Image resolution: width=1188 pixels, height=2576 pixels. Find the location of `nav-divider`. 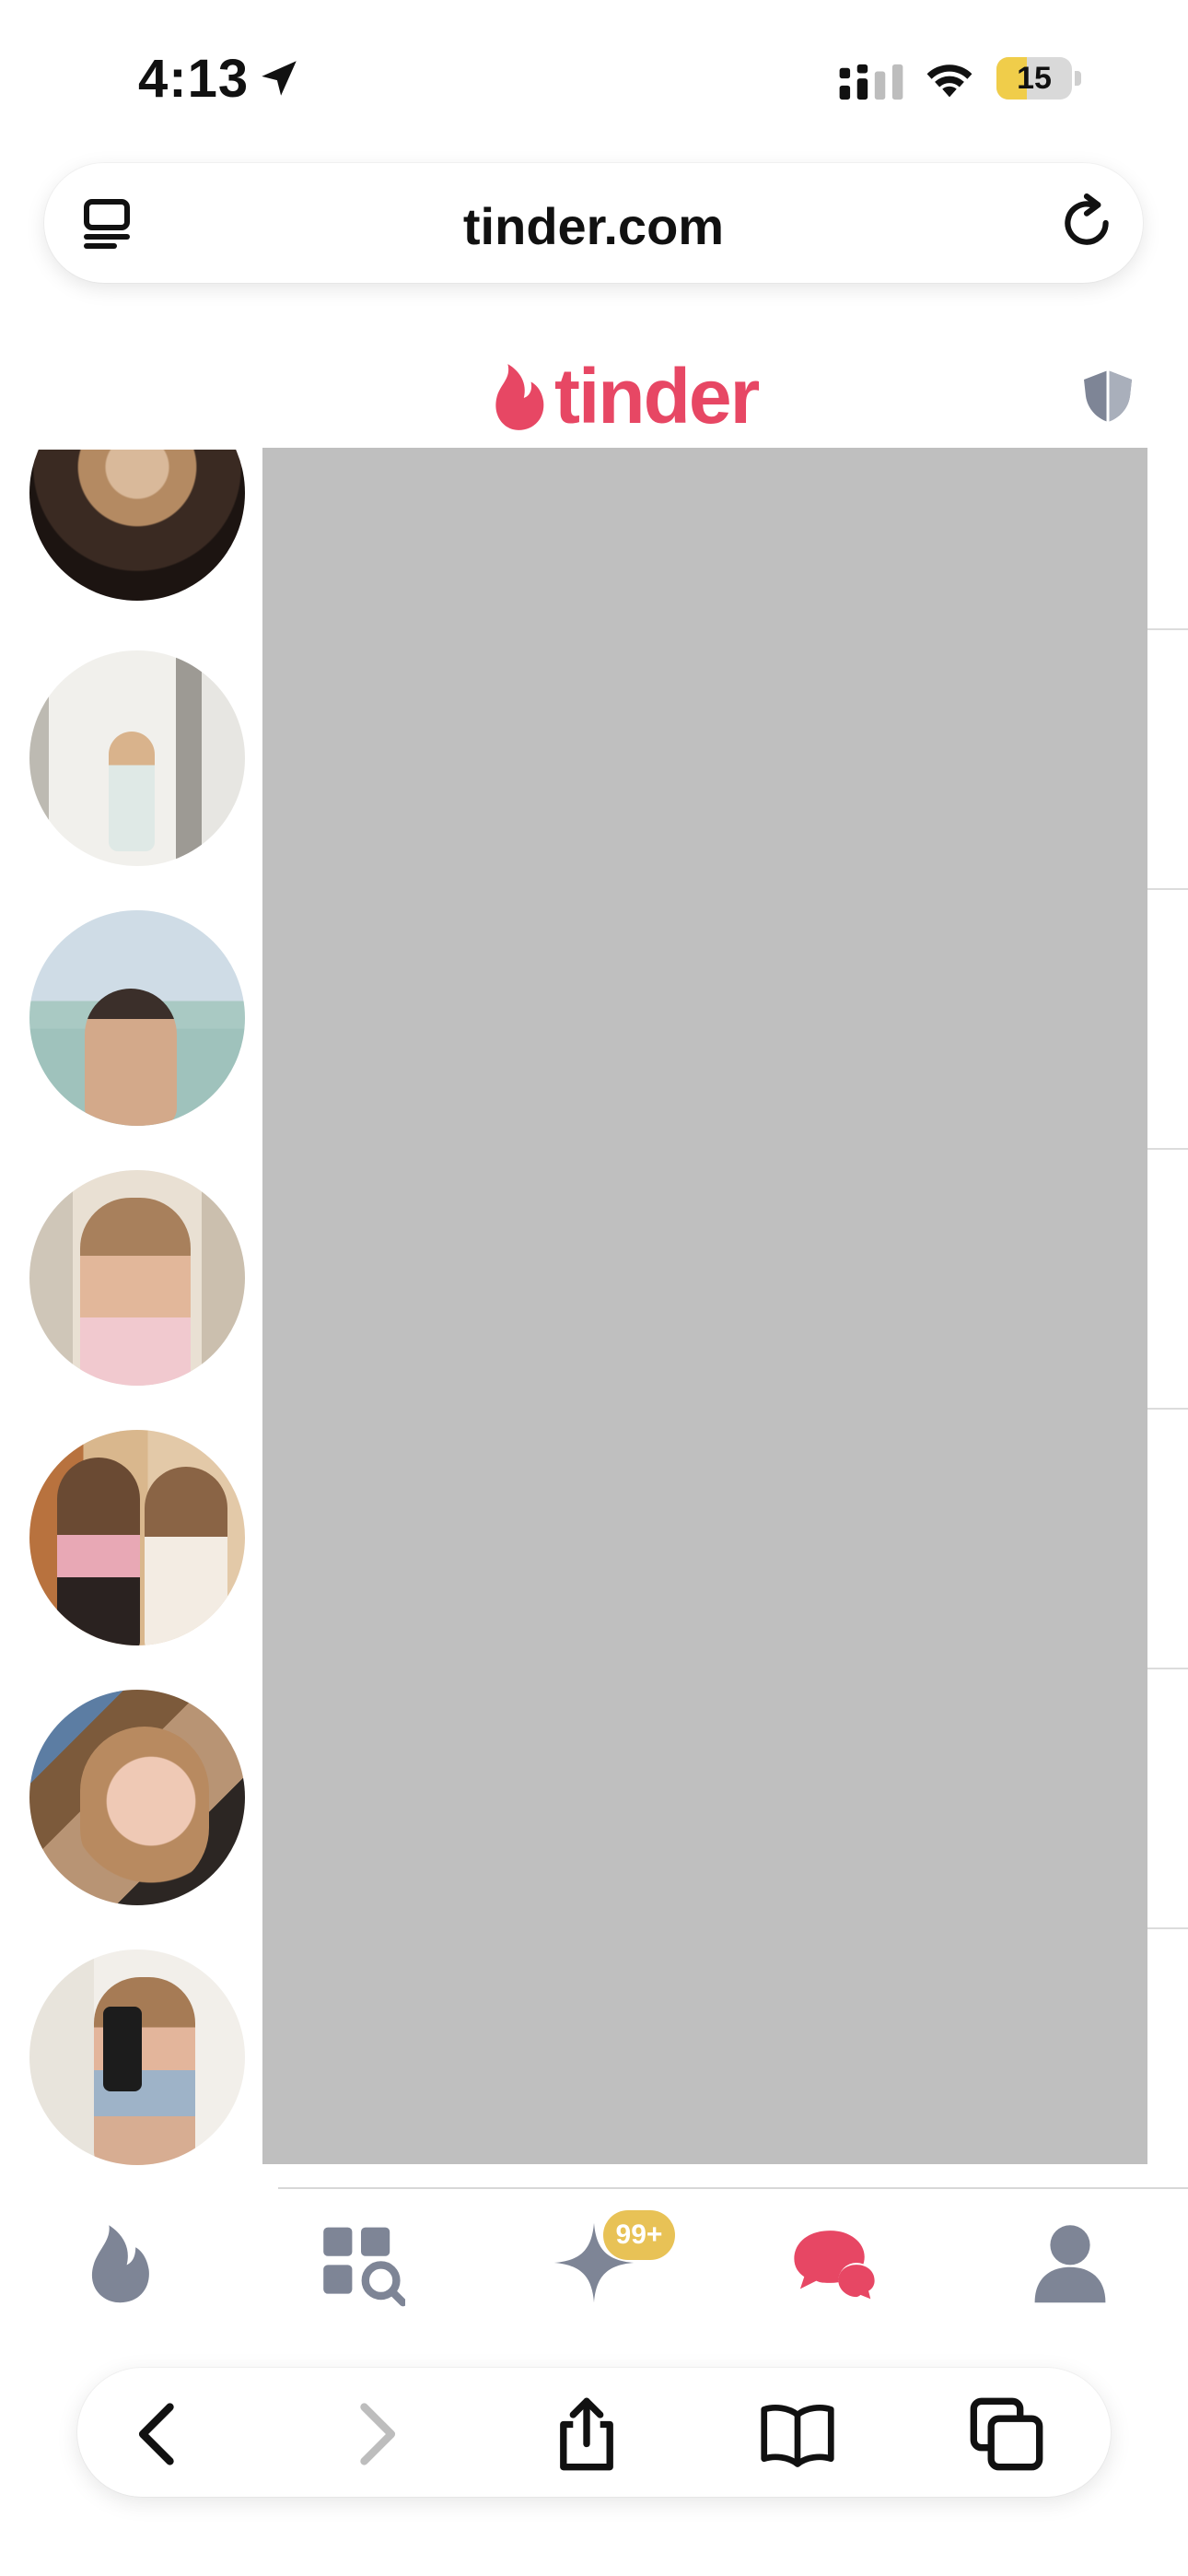

nav-divider is located at coordinates (733, 2188).